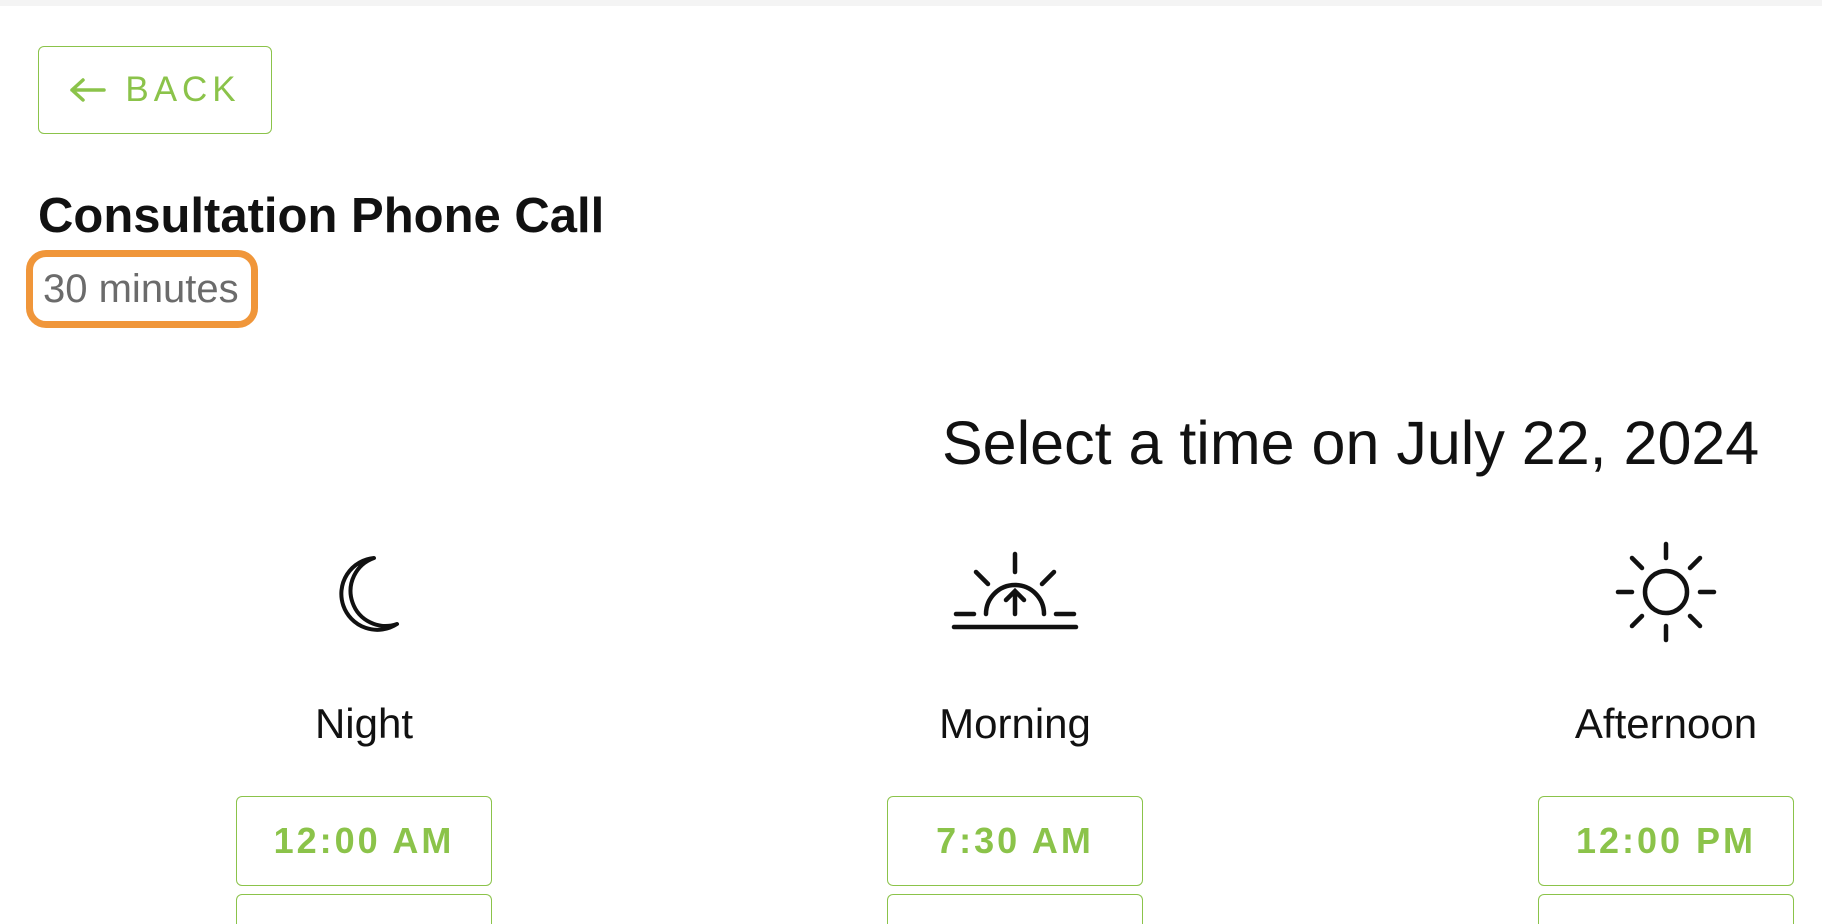 The image size is (1822, 924). I want to click on event-duration-text: 30 minutes, so click(141, 288).